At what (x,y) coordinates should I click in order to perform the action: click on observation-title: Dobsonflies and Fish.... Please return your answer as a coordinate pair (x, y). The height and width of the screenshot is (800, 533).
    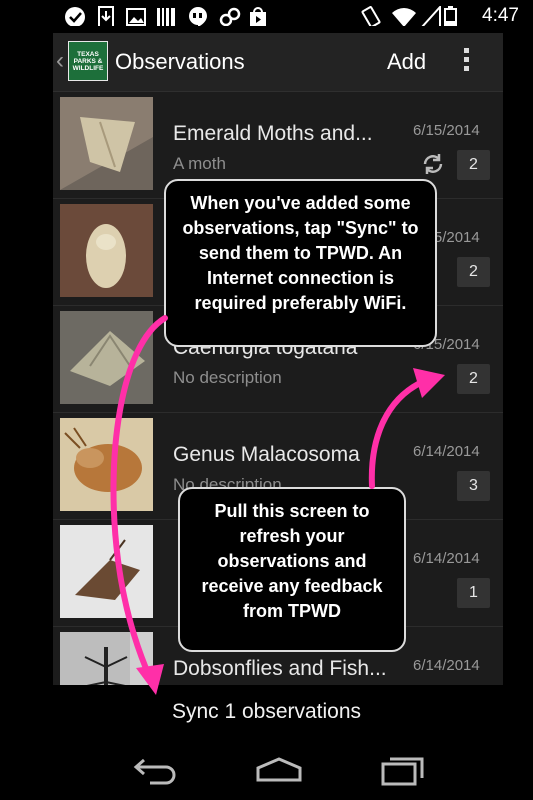
    Looking at the image, I should click on (280, 668).